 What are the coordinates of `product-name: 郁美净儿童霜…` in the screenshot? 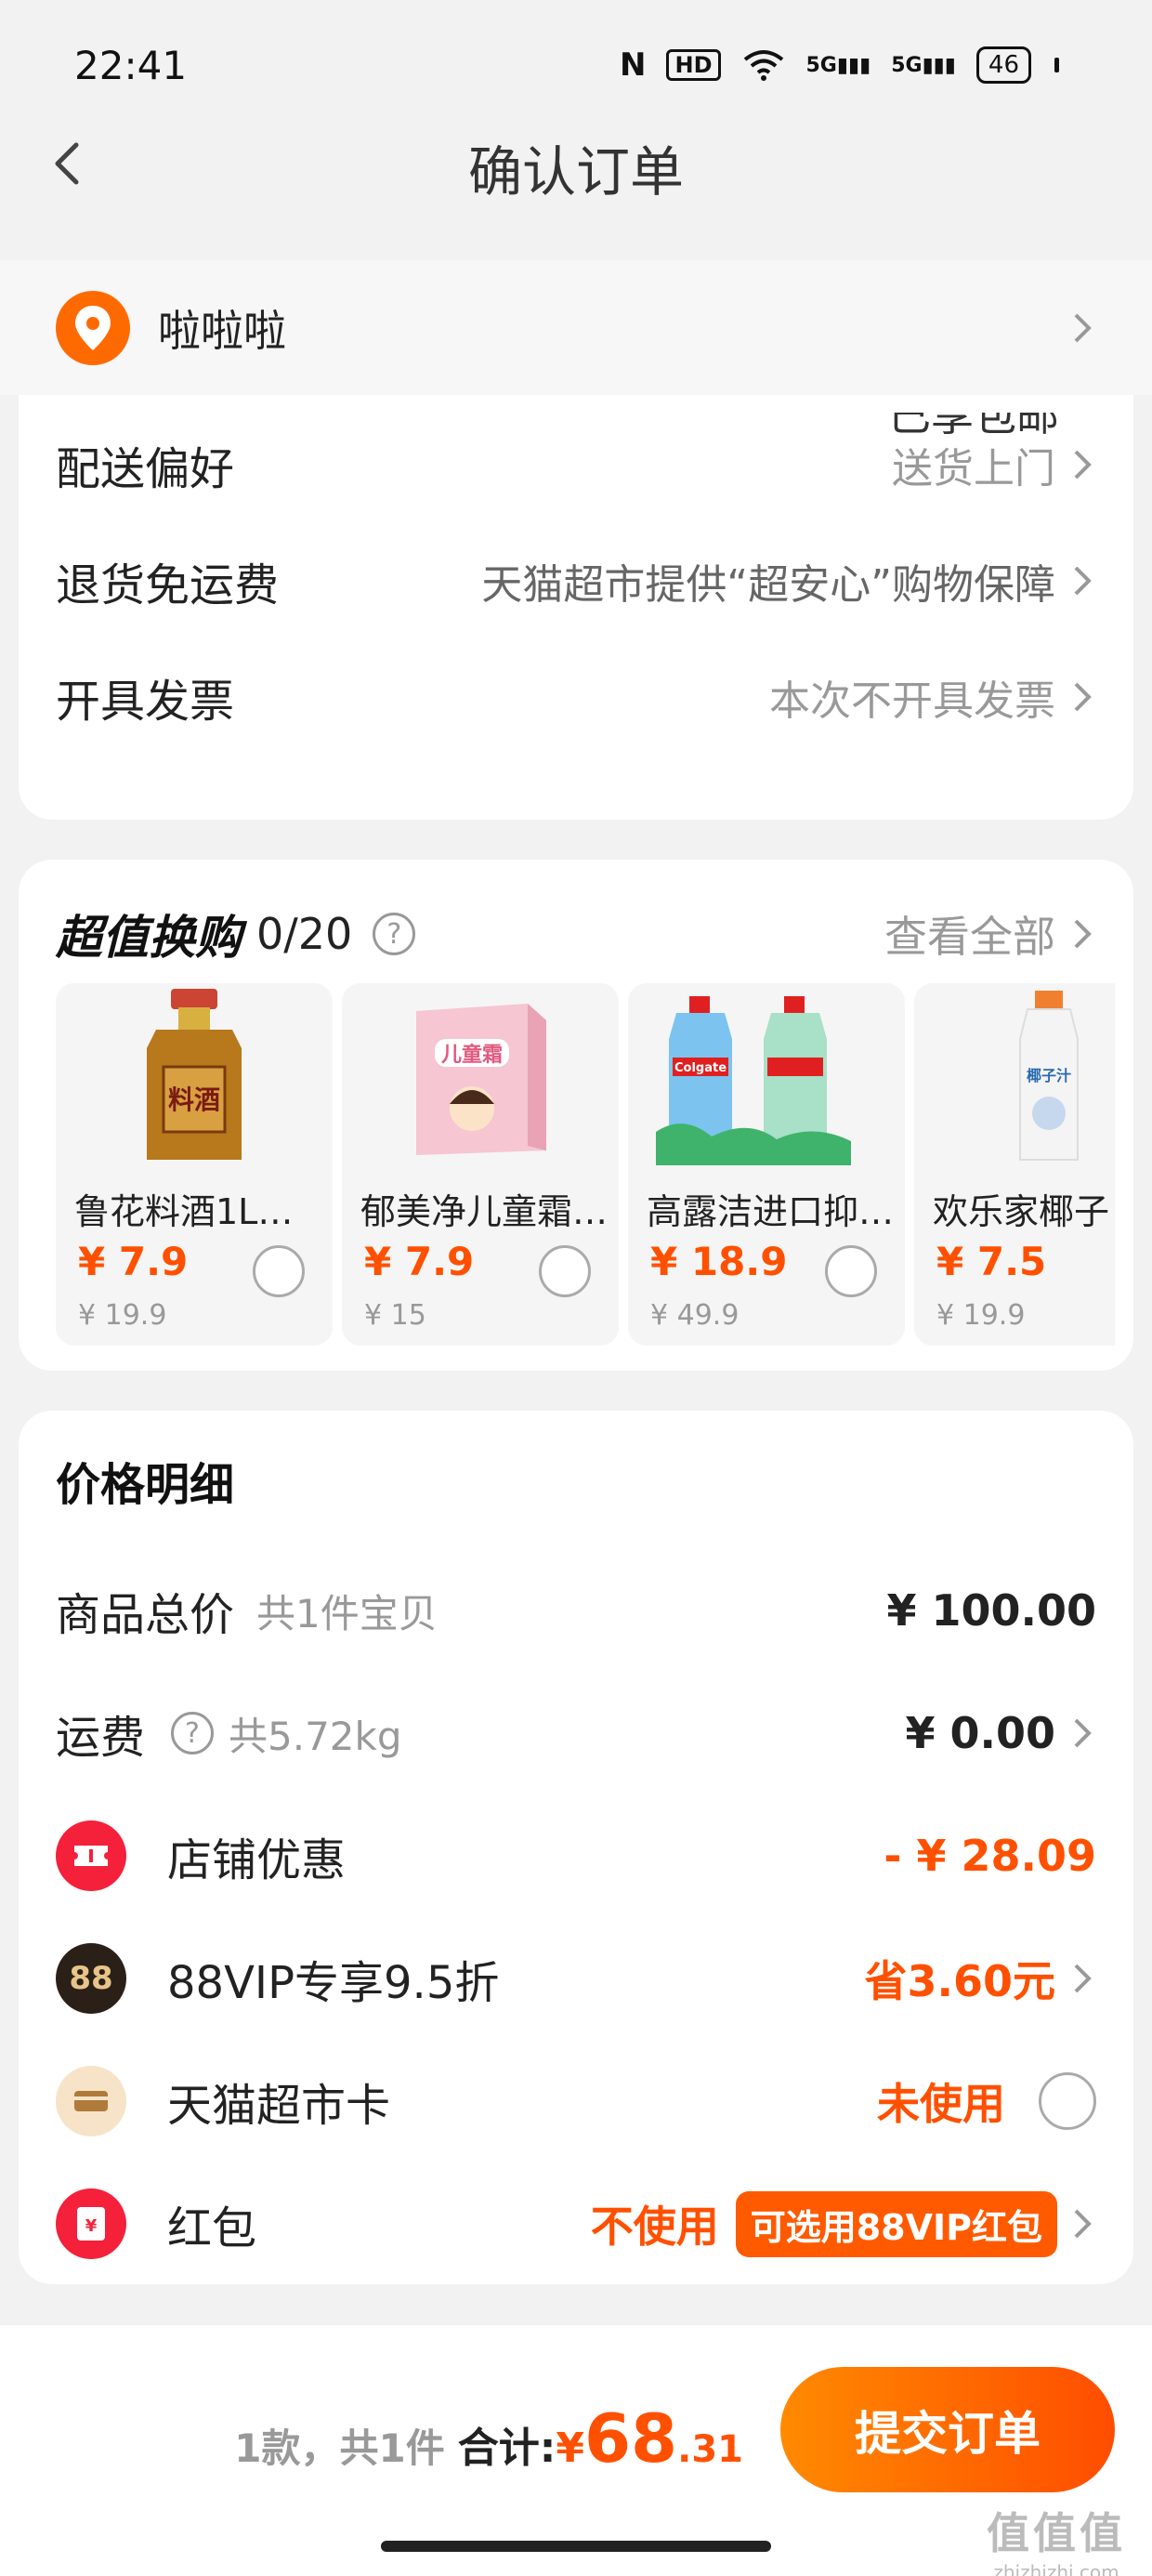 It's located at (484, 1211).